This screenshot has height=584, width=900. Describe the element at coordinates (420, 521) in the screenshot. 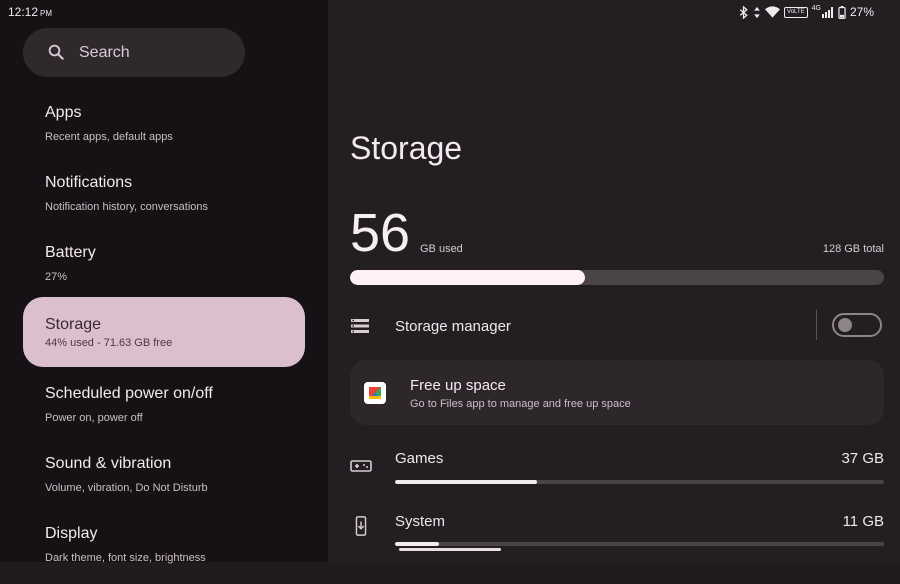

I see `category-label: System` at that location.